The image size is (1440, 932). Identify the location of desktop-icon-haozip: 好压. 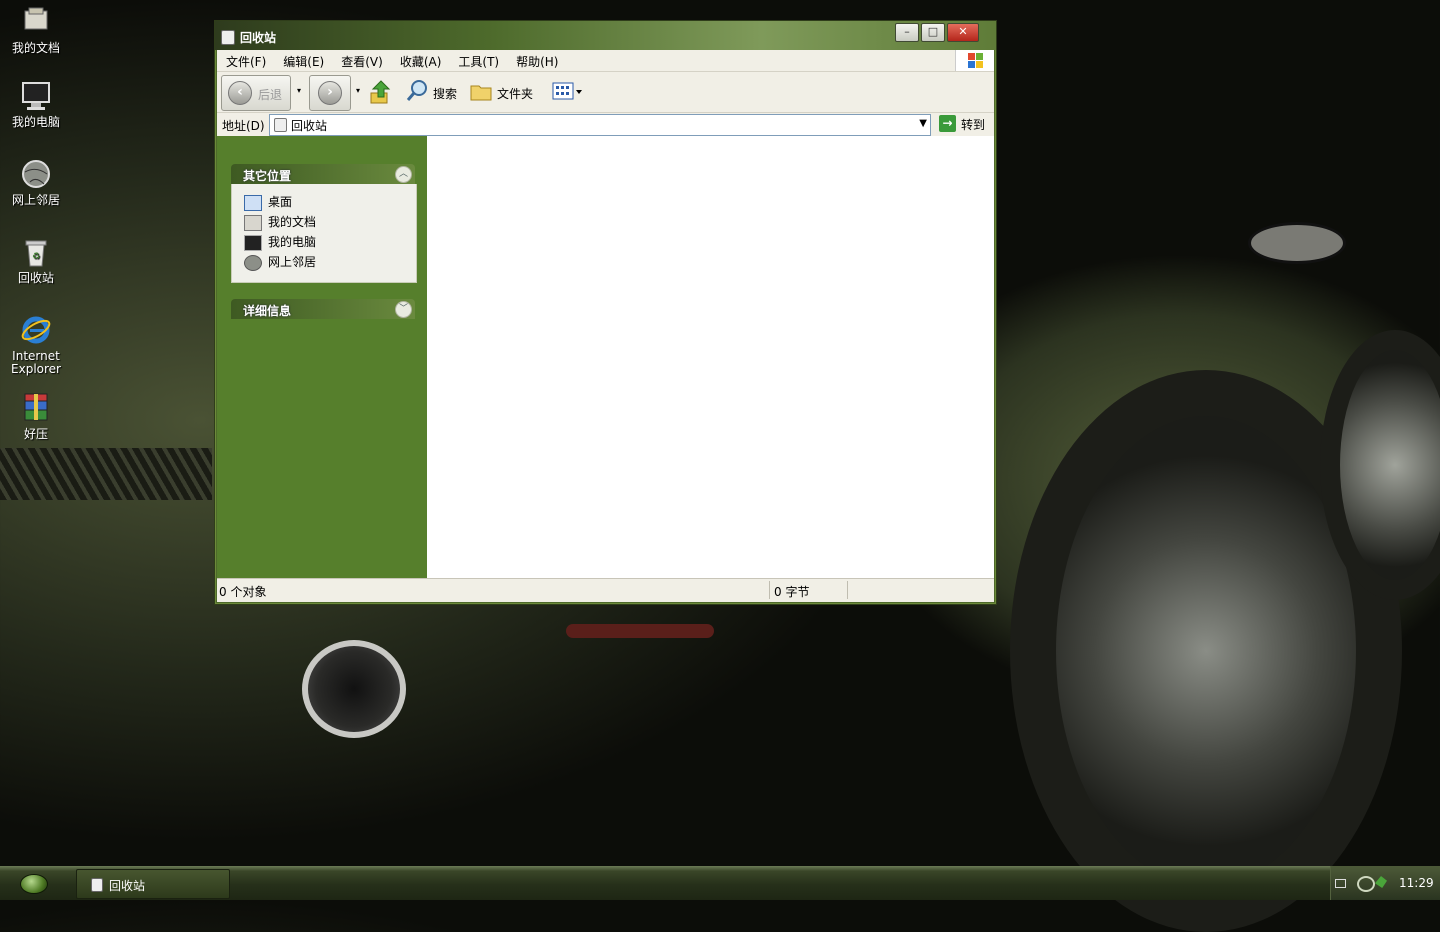
(36, 416).